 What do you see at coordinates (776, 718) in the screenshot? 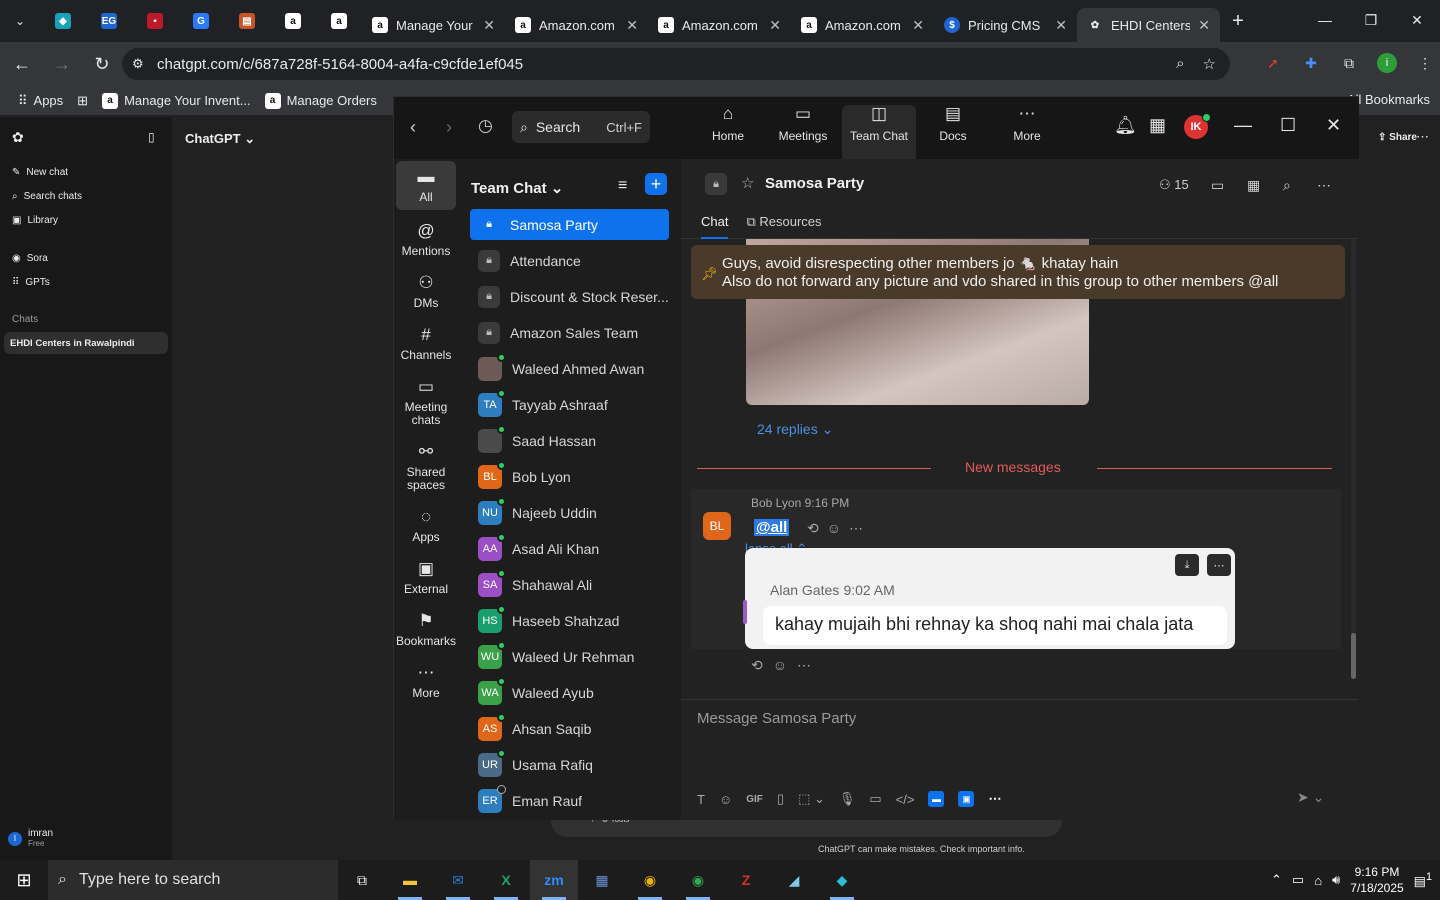
I see `message-input: Message Samosa Party` at bounding box center [776, 718].